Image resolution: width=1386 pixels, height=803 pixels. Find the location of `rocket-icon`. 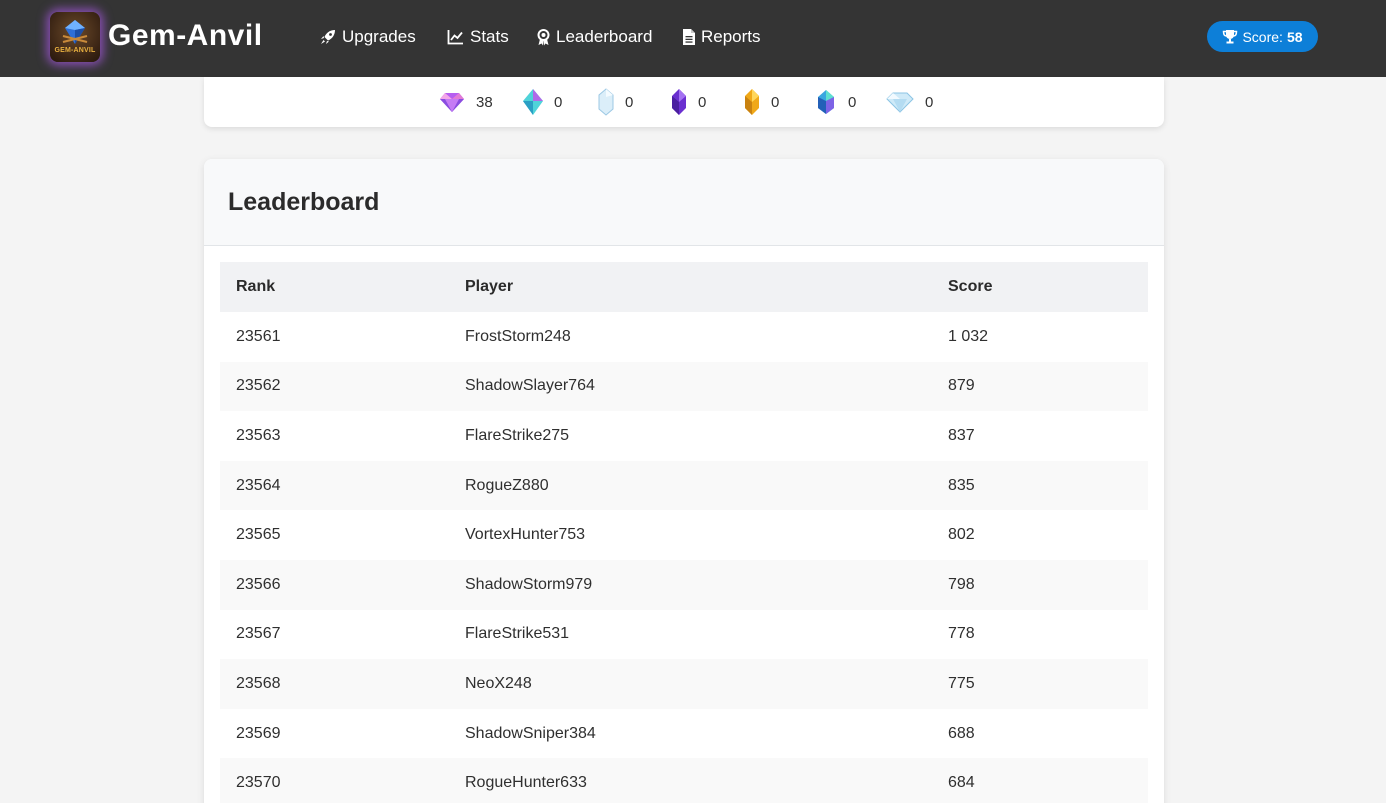

rocket-icon is located at coordinates (328, 37).